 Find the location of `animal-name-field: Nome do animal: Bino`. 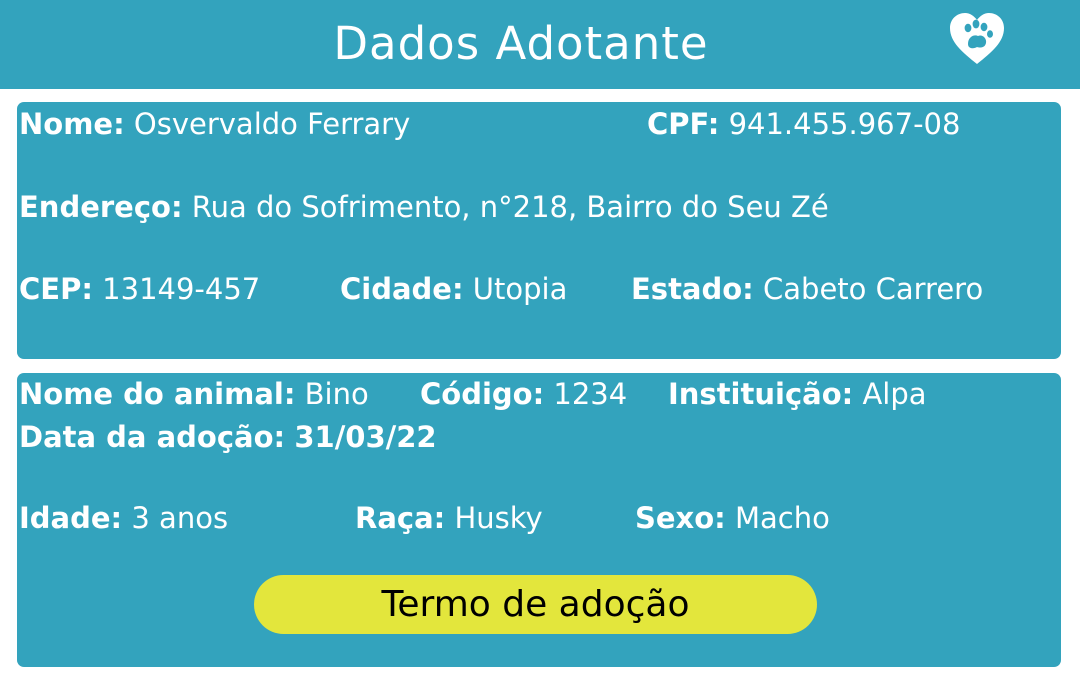

animal-name-field: Nome do animal: Bino is located at coordinates (194, 394).